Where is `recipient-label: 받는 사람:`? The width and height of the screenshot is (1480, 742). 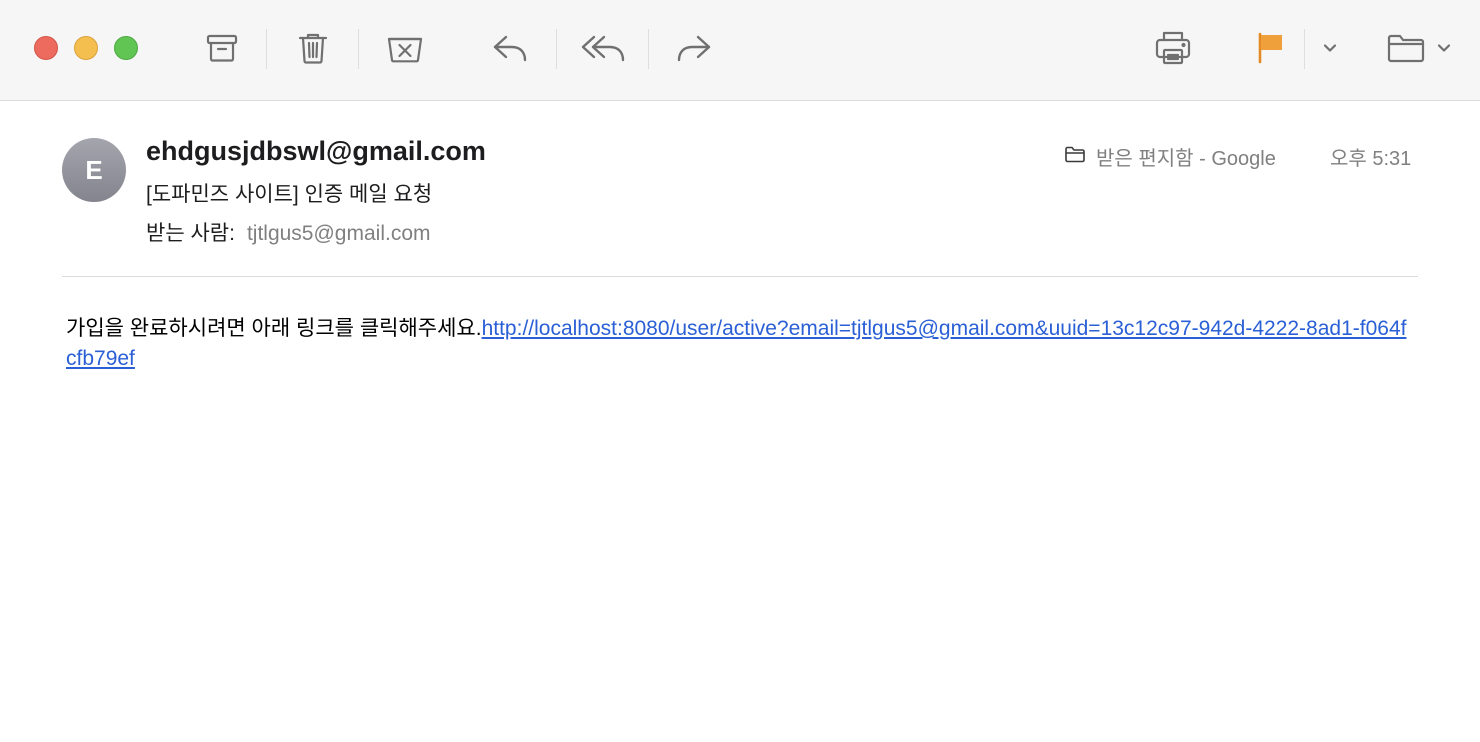 recipient-label: 받는 사람: is located at coordinates (190, 233).